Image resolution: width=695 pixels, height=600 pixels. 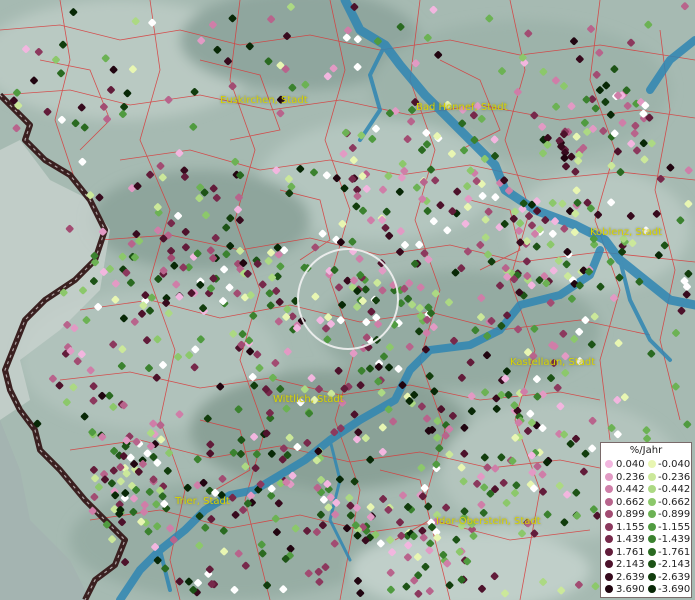 I want to click on city-label-koblenz: Koblenz, Stadt, so click(x=626, y=233).